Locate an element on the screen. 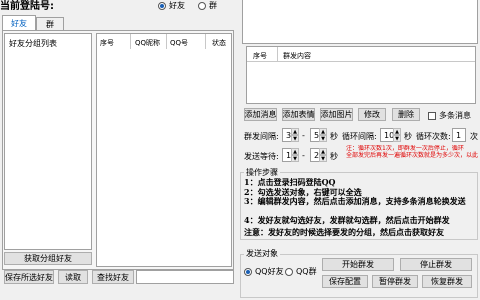 The height and width of the screenshot is (300, 480). header-radio-friend-label: 好友 is located at coordinates (177, 5).